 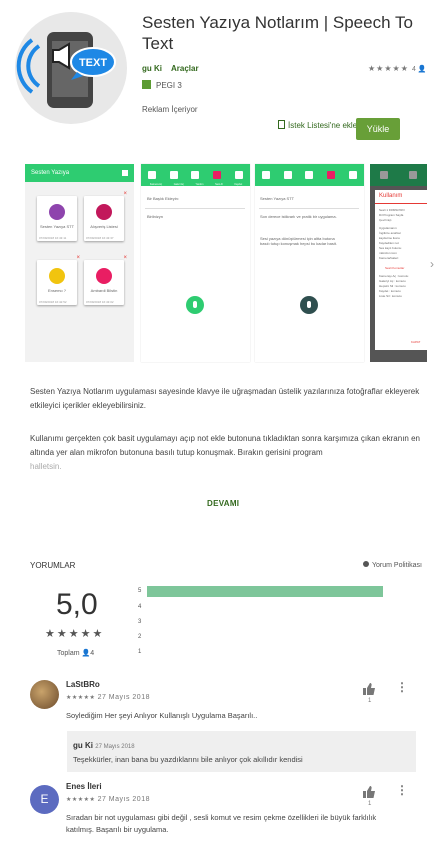 What do you see at coordinates (56, 290) in the screenshot?
I see `card-label: Ensemo ?` at bounding box center [56, 290].